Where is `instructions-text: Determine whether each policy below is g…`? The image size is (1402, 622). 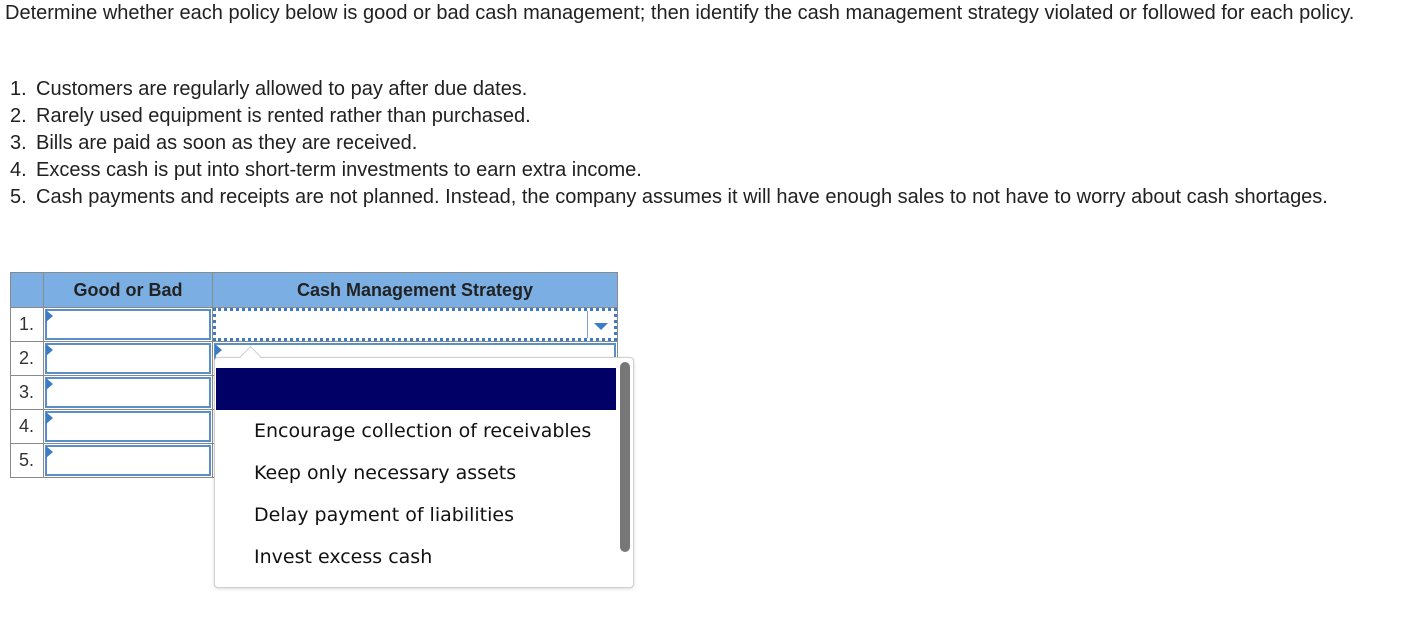
instructions-text: Determine whether each policy below is g… is located at coordinates (680, 13).